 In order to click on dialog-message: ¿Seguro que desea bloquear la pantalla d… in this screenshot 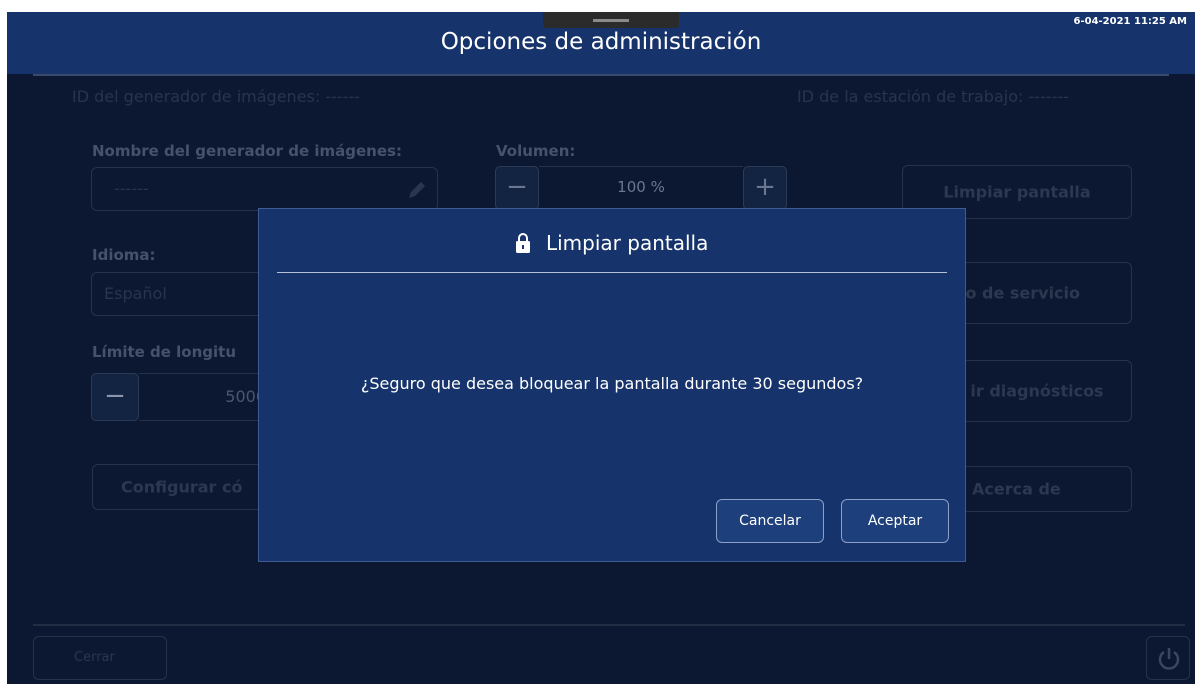, I will do `click(612, 383)`.